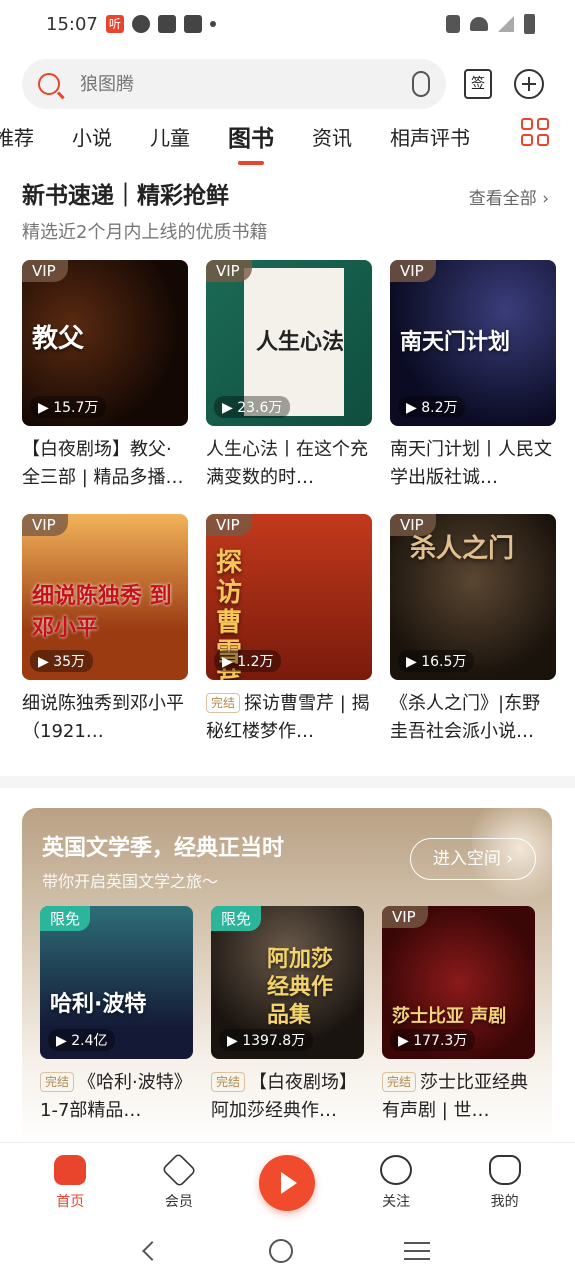 This screenshot has height=1280, width=575. What do you see at coordinates (287, 24) in the screenshot?
I see `status-bar: 15:07 听` at bounding box center [287, 24].